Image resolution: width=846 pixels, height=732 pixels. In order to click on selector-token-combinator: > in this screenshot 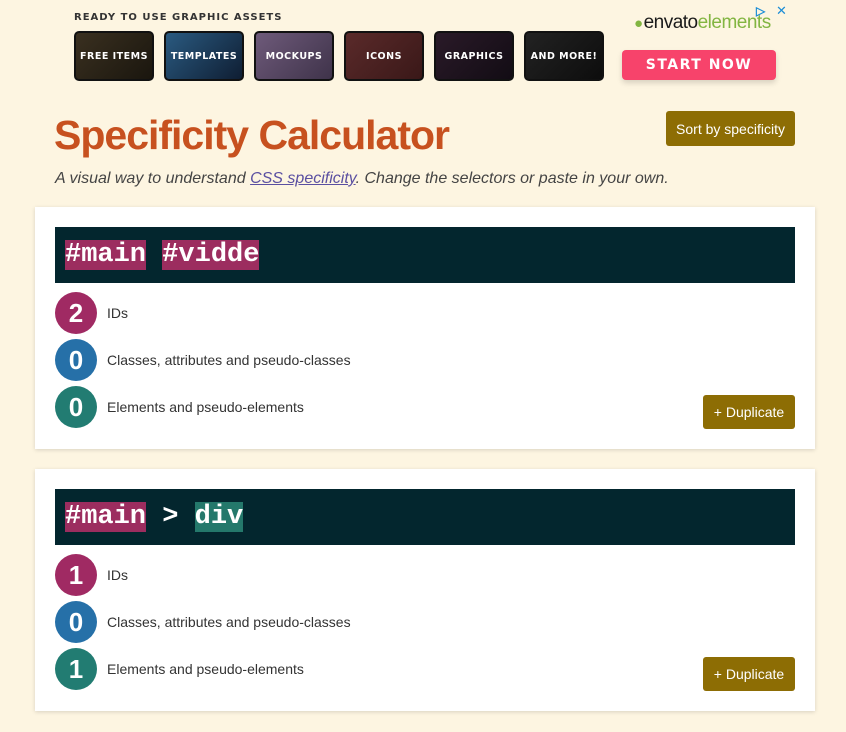, I will do `click(170, 517)`.